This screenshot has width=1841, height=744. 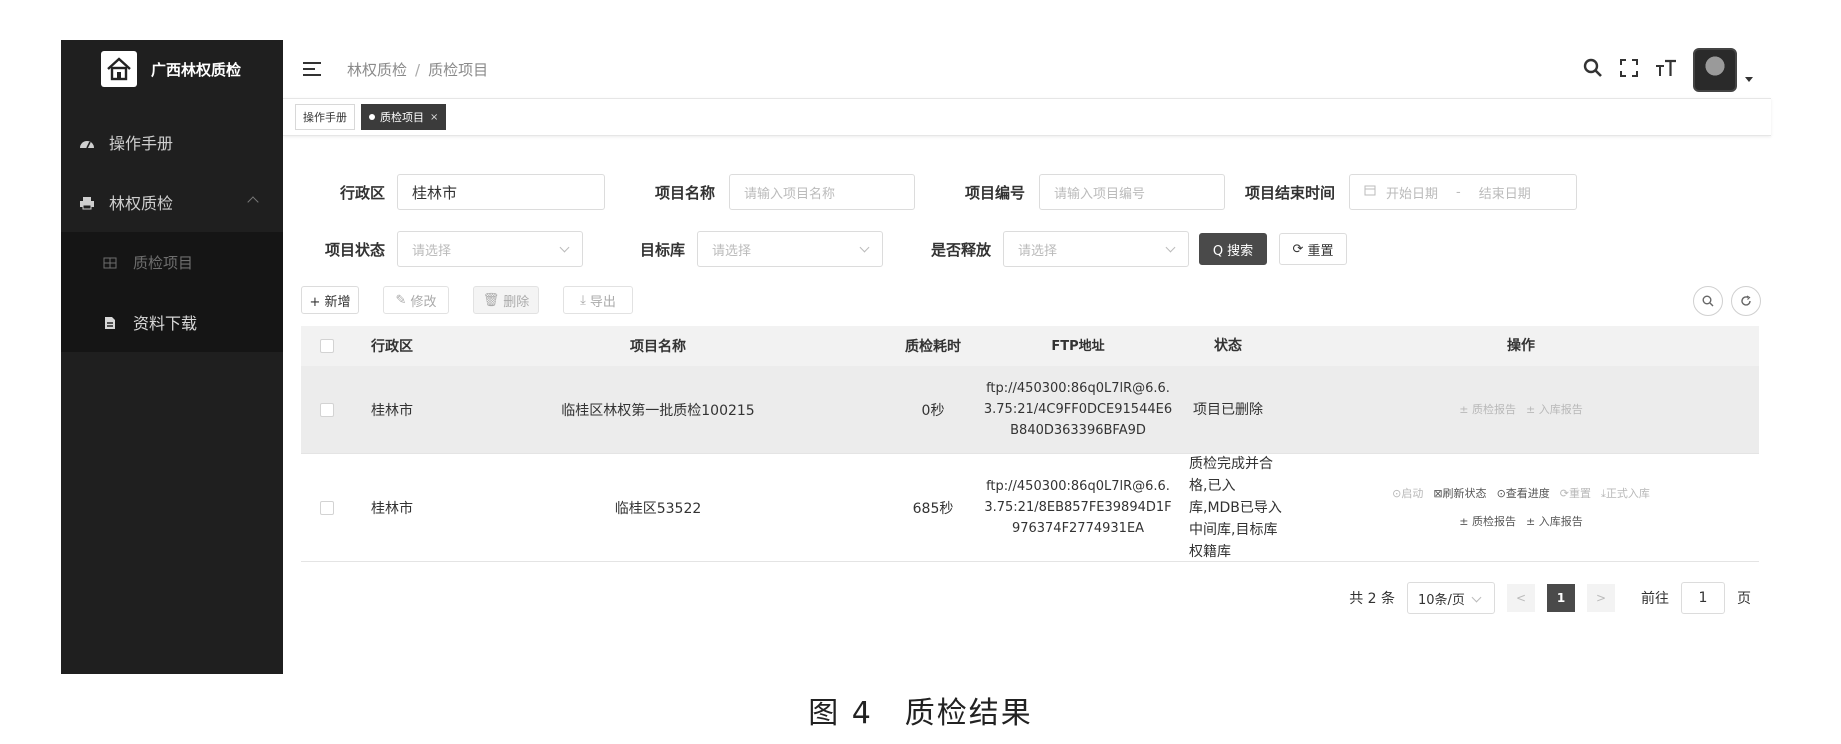 I want to click on tab-label: 操作手册, so click(x=325, y=117).